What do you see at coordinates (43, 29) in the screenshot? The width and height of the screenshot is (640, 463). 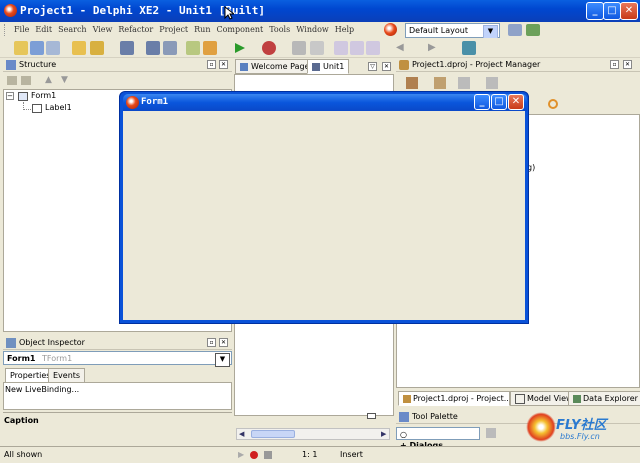 I see `menu-edit: Edit` at bounding box center [43, 29].